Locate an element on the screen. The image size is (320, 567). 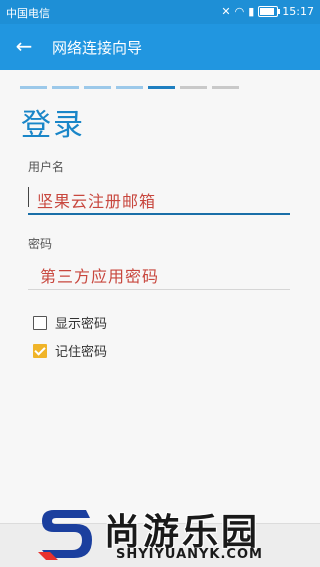
username-label: 用户名 is located at coordinates (46, 167).